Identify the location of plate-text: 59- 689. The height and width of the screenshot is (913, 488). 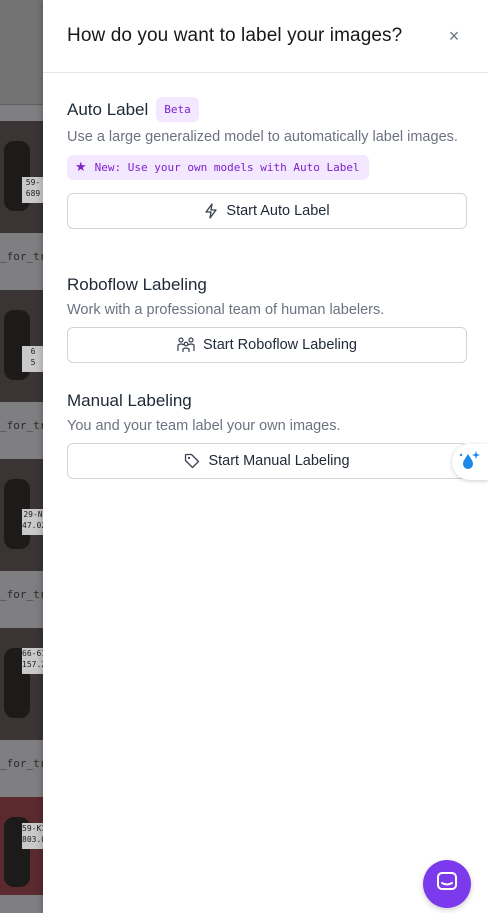
(32, 190).